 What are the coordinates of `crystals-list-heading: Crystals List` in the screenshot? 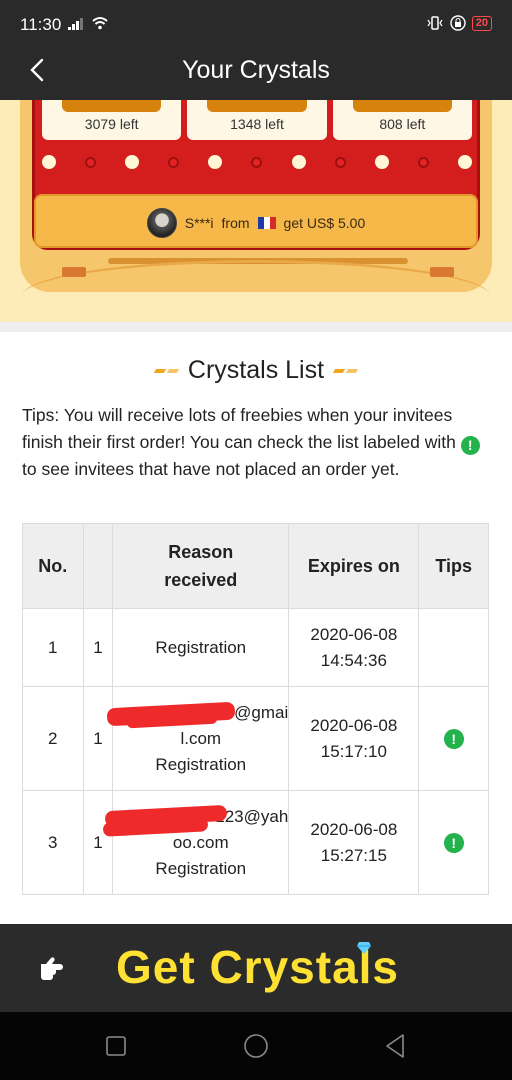 It's located at (256, 370).